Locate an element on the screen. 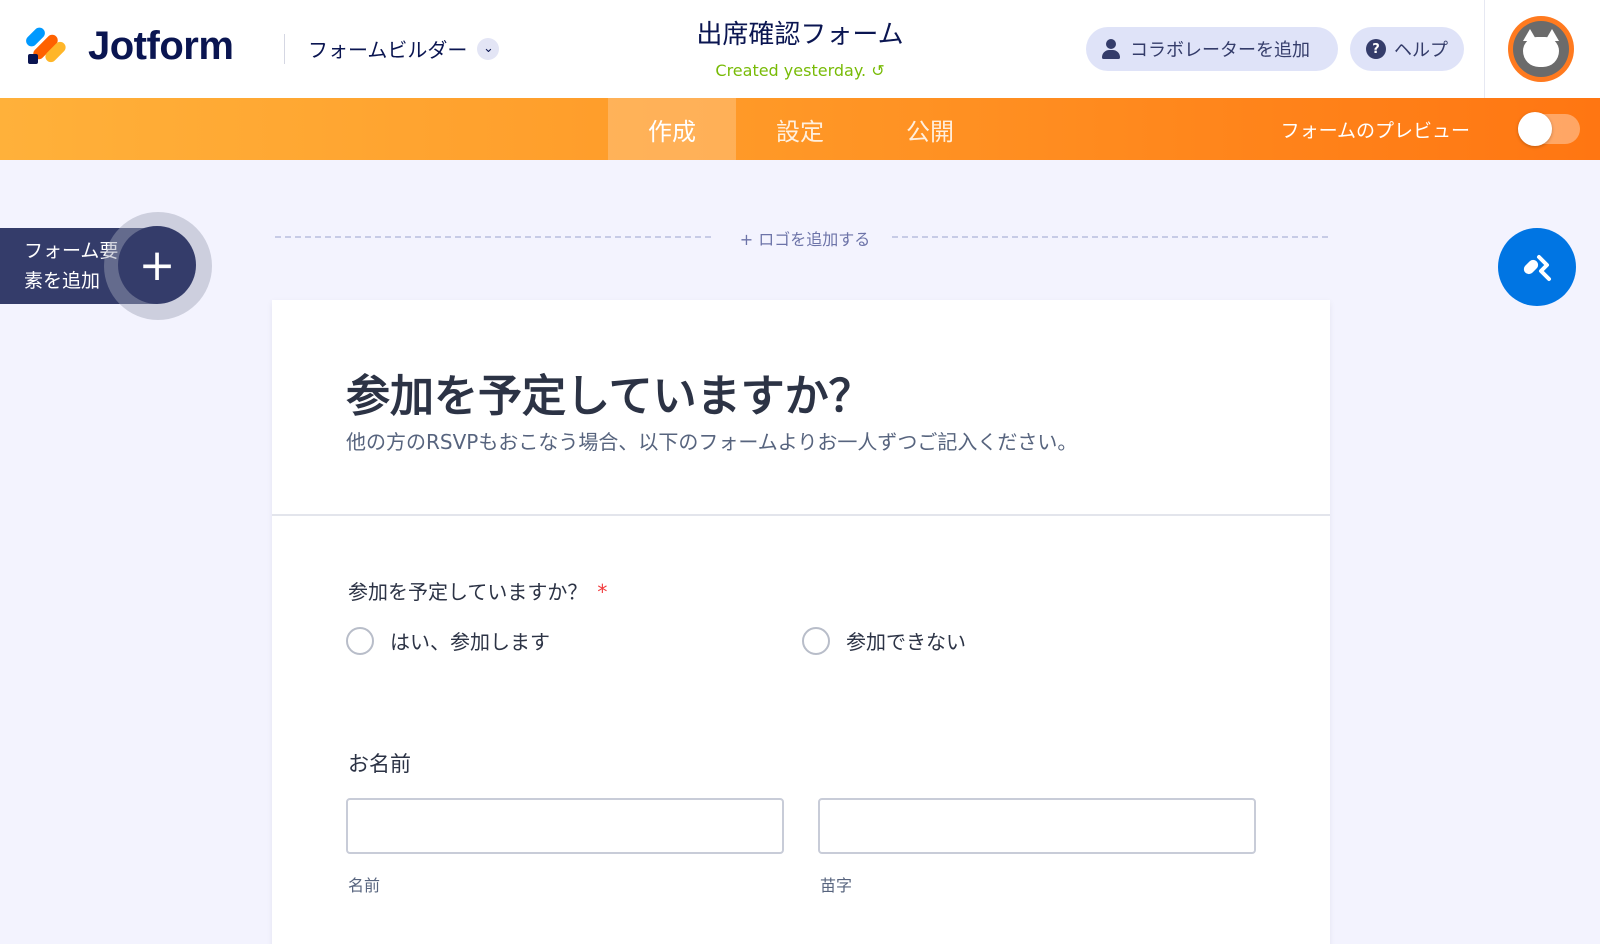  jotform-logo: Jotform is located at coordinates (128, 46).